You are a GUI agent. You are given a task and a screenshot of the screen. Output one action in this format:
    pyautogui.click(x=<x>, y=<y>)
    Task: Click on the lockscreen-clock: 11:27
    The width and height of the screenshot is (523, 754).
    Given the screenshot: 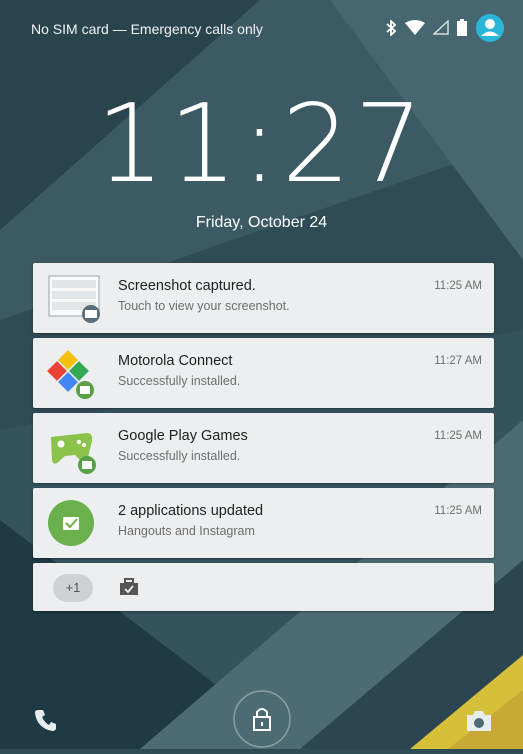 What is the action you would take?
    pyautogui.click(x=261, y=144)
    